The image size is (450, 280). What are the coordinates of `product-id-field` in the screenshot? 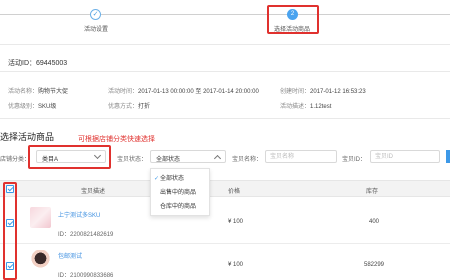 It's located at (405, 156).